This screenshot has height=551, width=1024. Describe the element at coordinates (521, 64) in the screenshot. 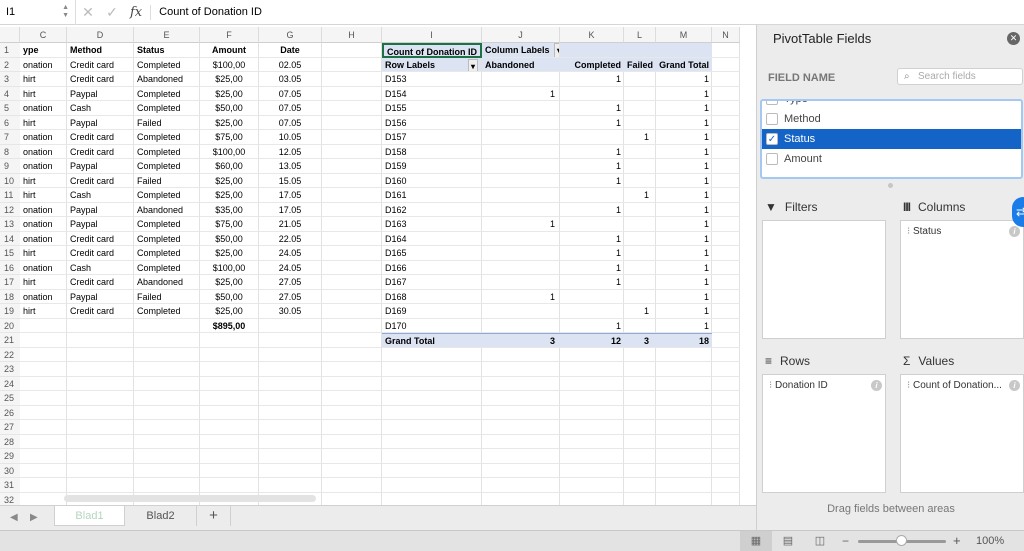

I see `pivot-column-header: Abandoned` at that location.